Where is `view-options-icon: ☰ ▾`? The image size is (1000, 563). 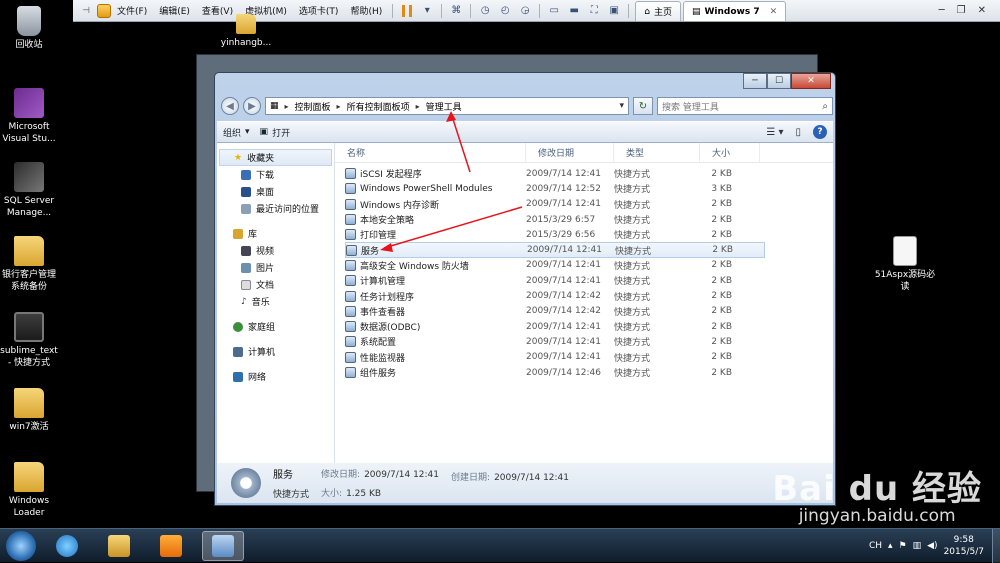
view-options-icon: ☰ ▾ is located at coordinates (774, 132).